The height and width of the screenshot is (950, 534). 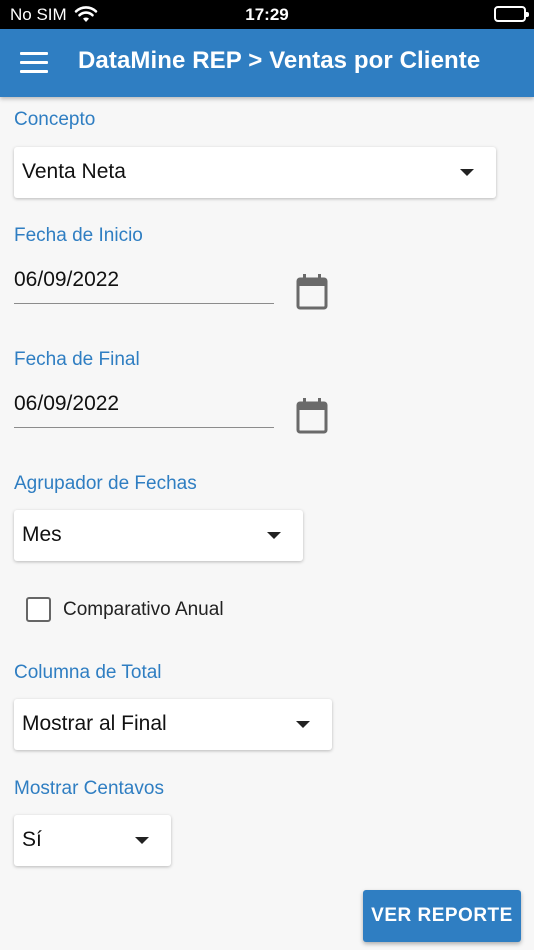 What do you see at coordinates (78, 235) in the screenshot?
I see `fecha-inicio-label: Fecha de Inicio` at bounding box center [78, 235].